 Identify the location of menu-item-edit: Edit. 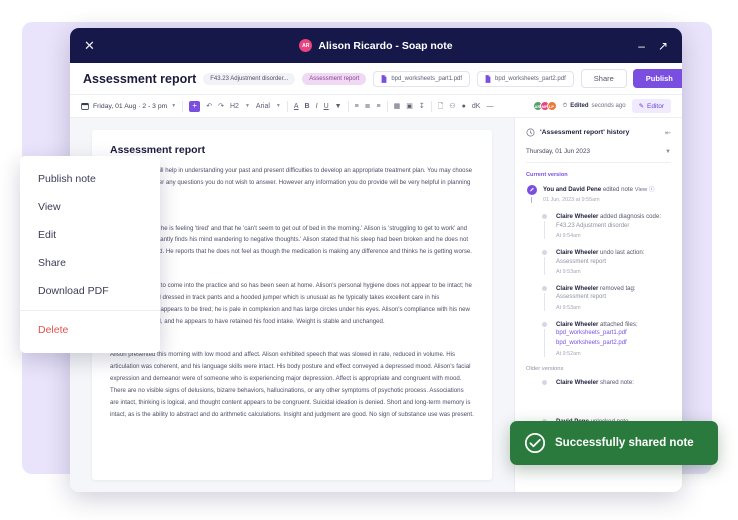
(90, 235).